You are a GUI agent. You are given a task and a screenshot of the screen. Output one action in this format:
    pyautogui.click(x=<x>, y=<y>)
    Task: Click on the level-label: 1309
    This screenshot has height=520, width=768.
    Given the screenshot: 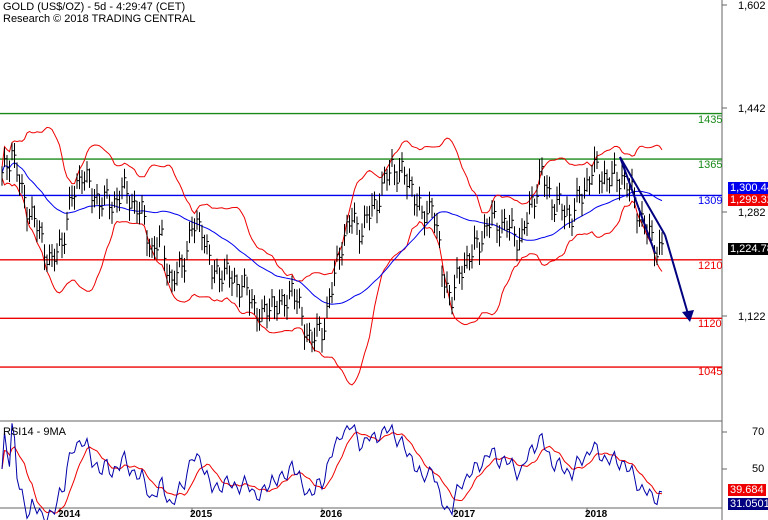 What is the action you would take?
    pyautogui.click(x=710, y=201)
    